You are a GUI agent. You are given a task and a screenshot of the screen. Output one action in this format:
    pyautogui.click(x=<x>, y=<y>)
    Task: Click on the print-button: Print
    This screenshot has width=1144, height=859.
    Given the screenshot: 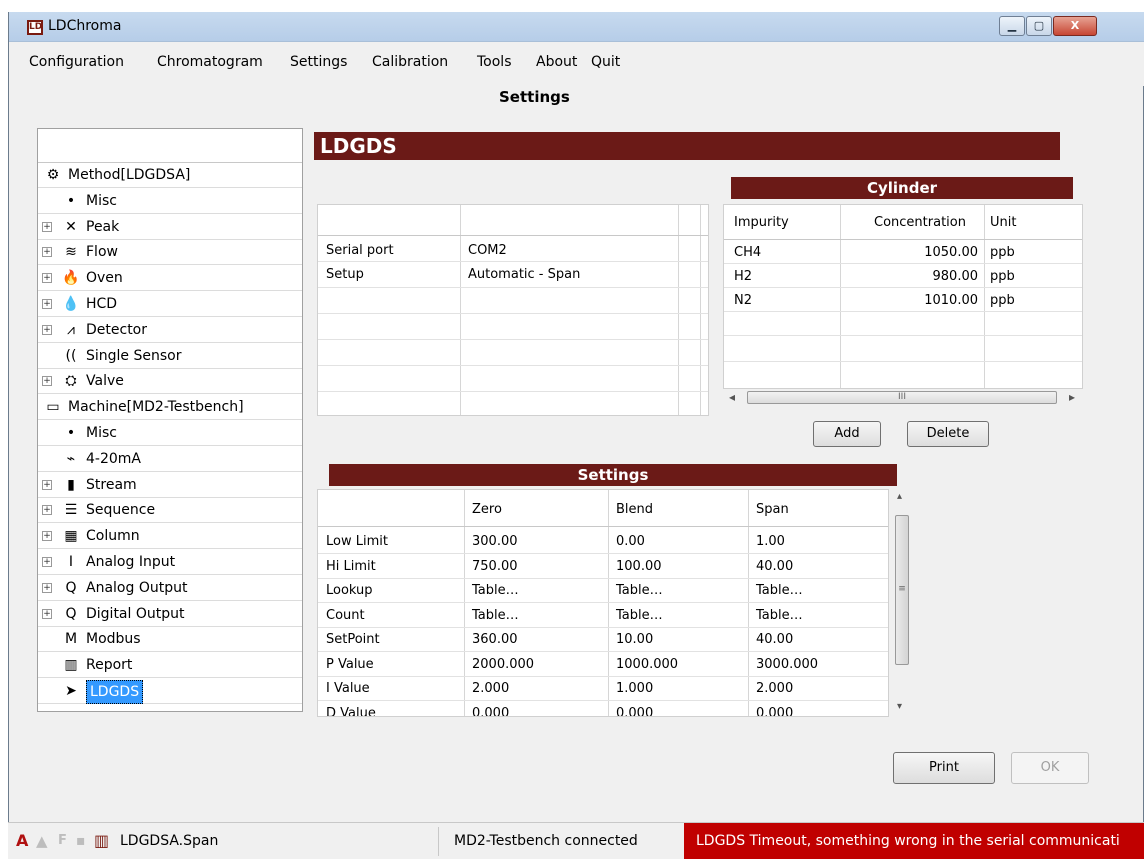 What is the action you would take?
    pyautogui.click(x=944, y=768)
    